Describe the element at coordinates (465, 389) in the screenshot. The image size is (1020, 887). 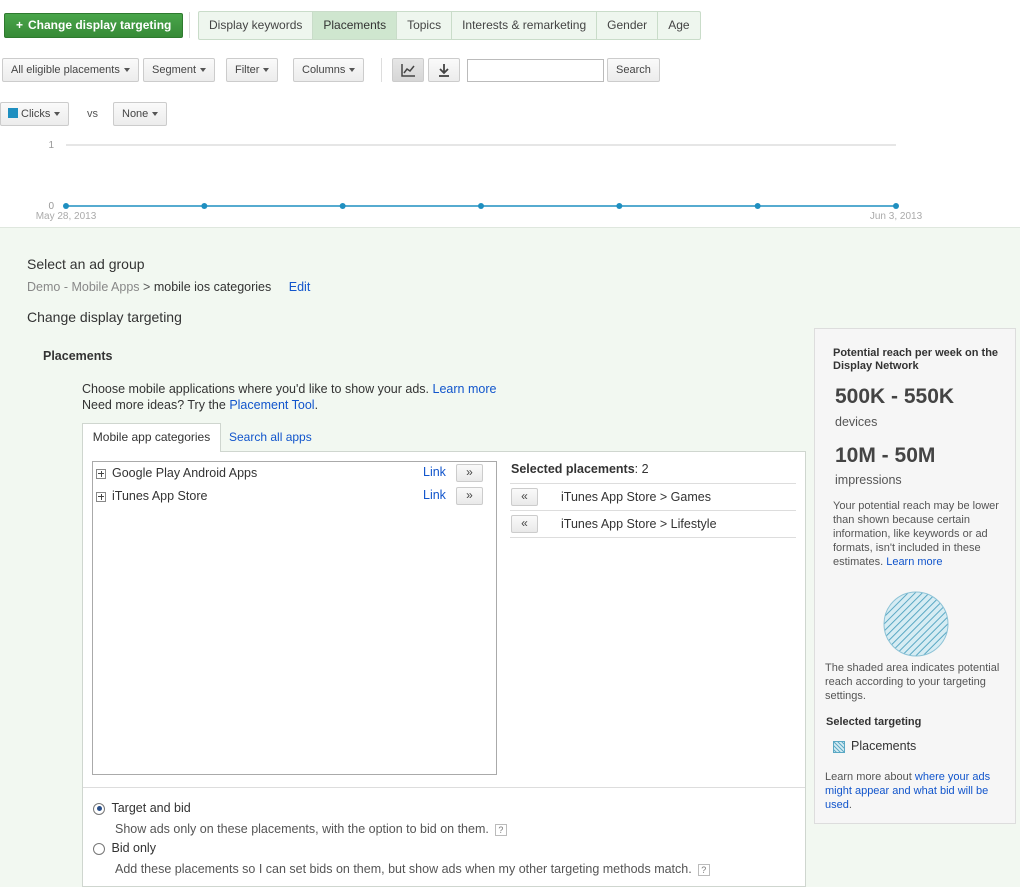
I see `learn-more-link: Learn more` at that location.